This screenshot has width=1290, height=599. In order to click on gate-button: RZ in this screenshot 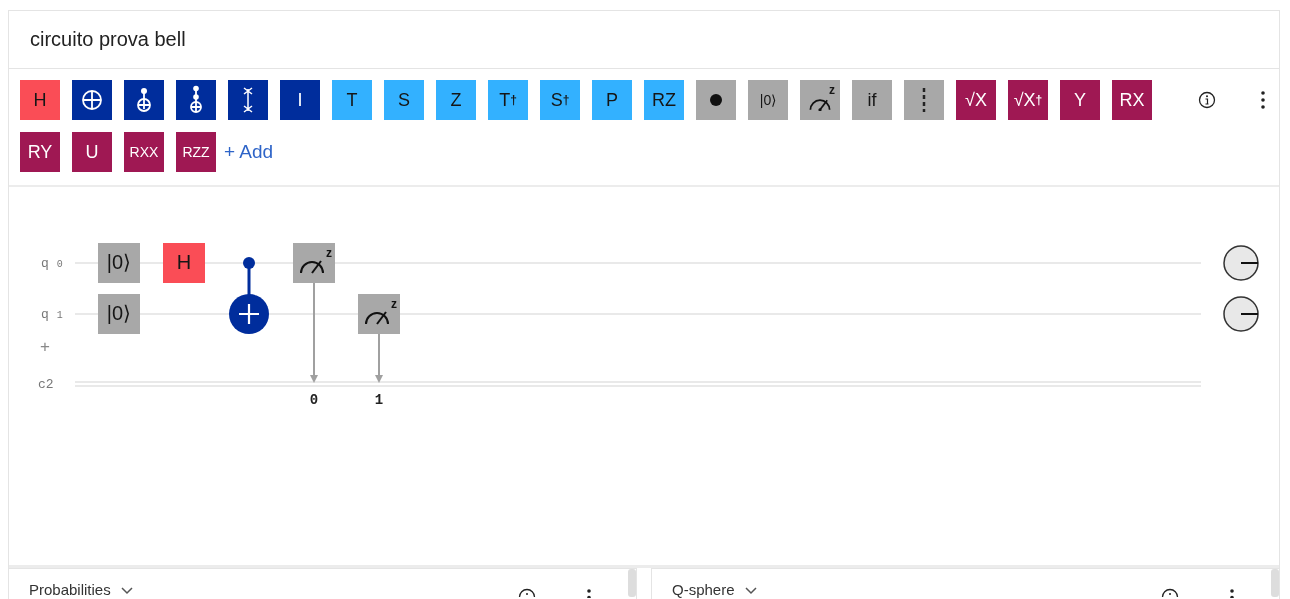, I will do `click(664, 100)`.